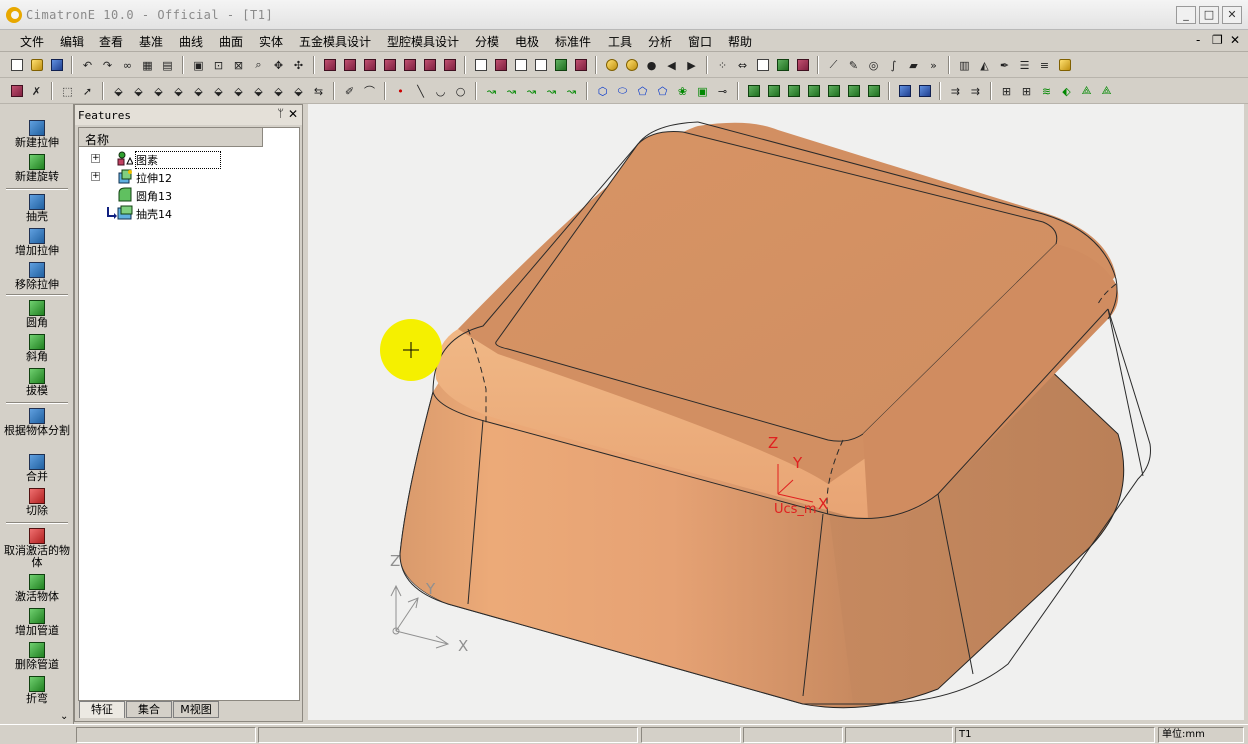  What do you see at coordinates (551, 91) in the screenshot?
I see `curve-4-icon: ↝` at bounding box center [551, 91].